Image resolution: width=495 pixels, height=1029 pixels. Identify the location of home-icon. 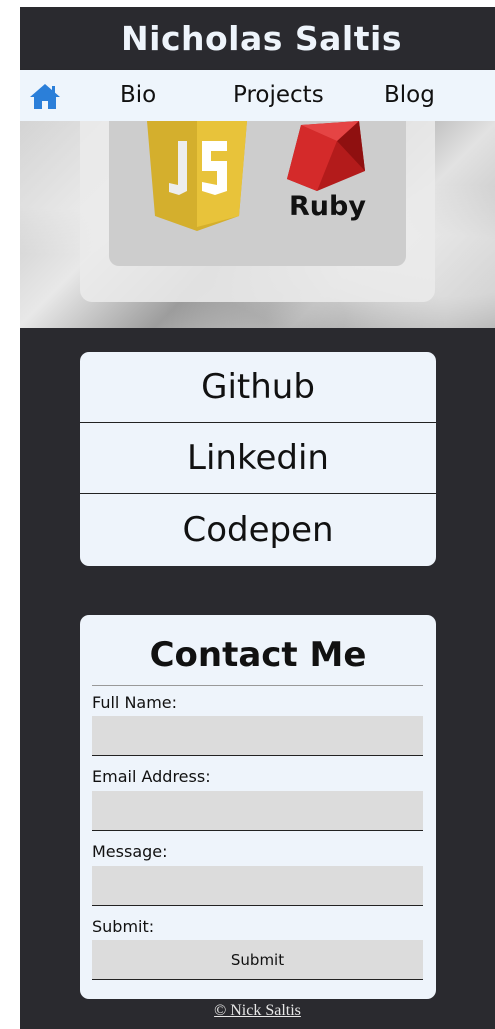
(45, 96).